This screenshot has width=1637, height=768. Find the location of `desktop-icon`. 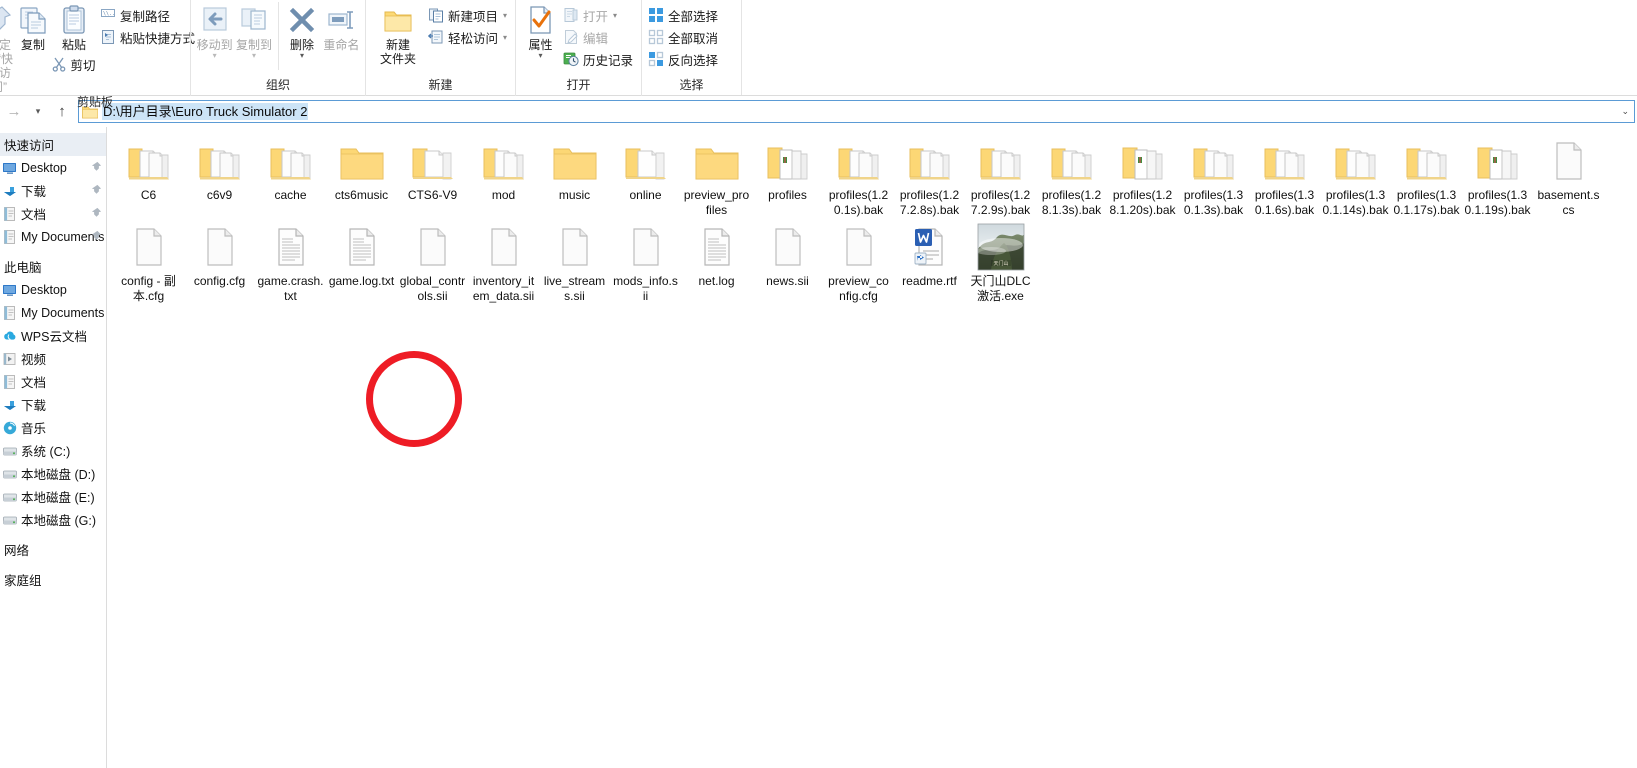

desktop-icon is located at coordinates (10, 168).